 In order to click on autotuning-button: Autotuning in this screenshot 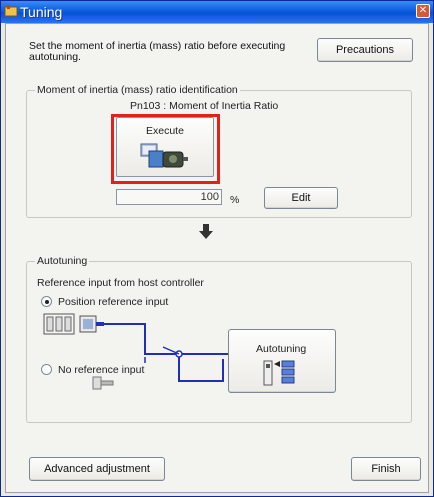, I will do `click(282, 361)`.